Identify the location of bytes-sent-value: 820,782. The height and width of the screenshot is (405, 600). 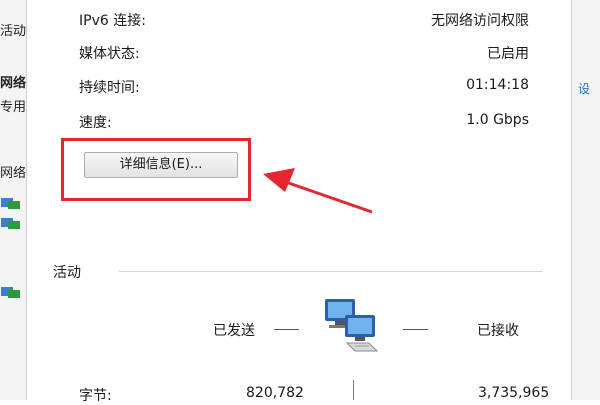
(275, 393).